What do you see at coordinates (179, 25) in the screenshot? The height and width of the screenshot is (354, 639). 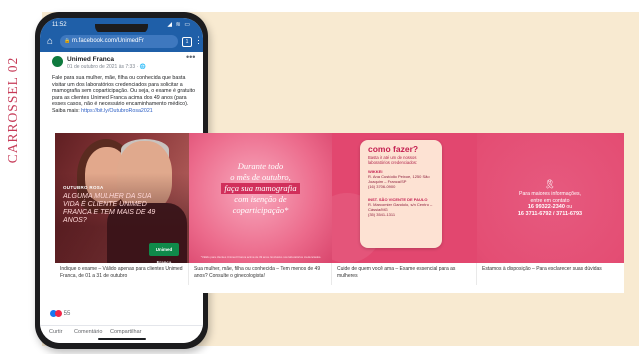 I see `status-icons: ◢ ≋ ▭` at bounding box center [179, 25].